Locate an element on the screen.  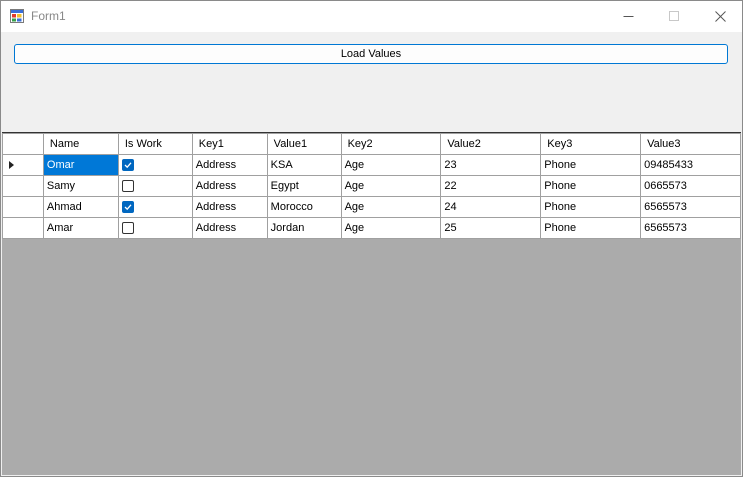
cell-value2: 22 is located at coordinates (491, 186).